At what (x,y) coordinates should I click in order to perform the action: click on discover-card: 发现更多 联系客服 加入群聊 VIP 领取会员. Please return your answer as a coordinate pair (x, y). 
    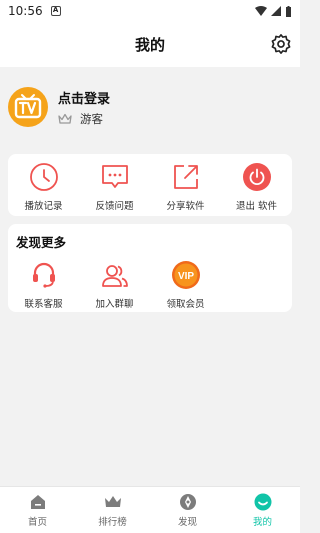
    Looking at the image, I should click on (150, 268).